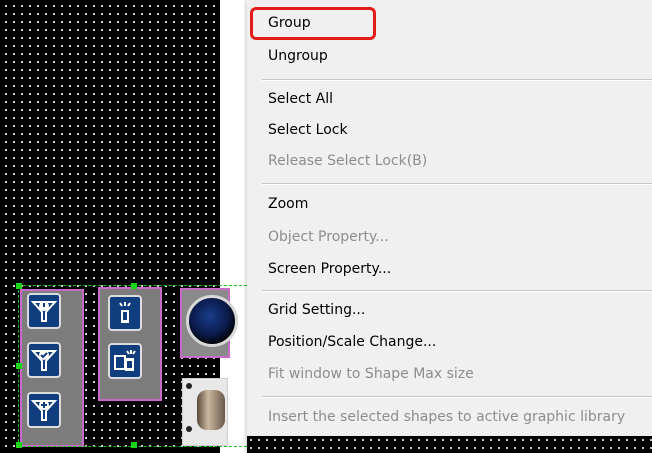 Image resolution: width=652 pixels, height=453 pixels. What do you see at coordinates (308, 130) in the screenshot?
I see `menu-item-select-lock: Select Lock` at bounding box center [308, 130].